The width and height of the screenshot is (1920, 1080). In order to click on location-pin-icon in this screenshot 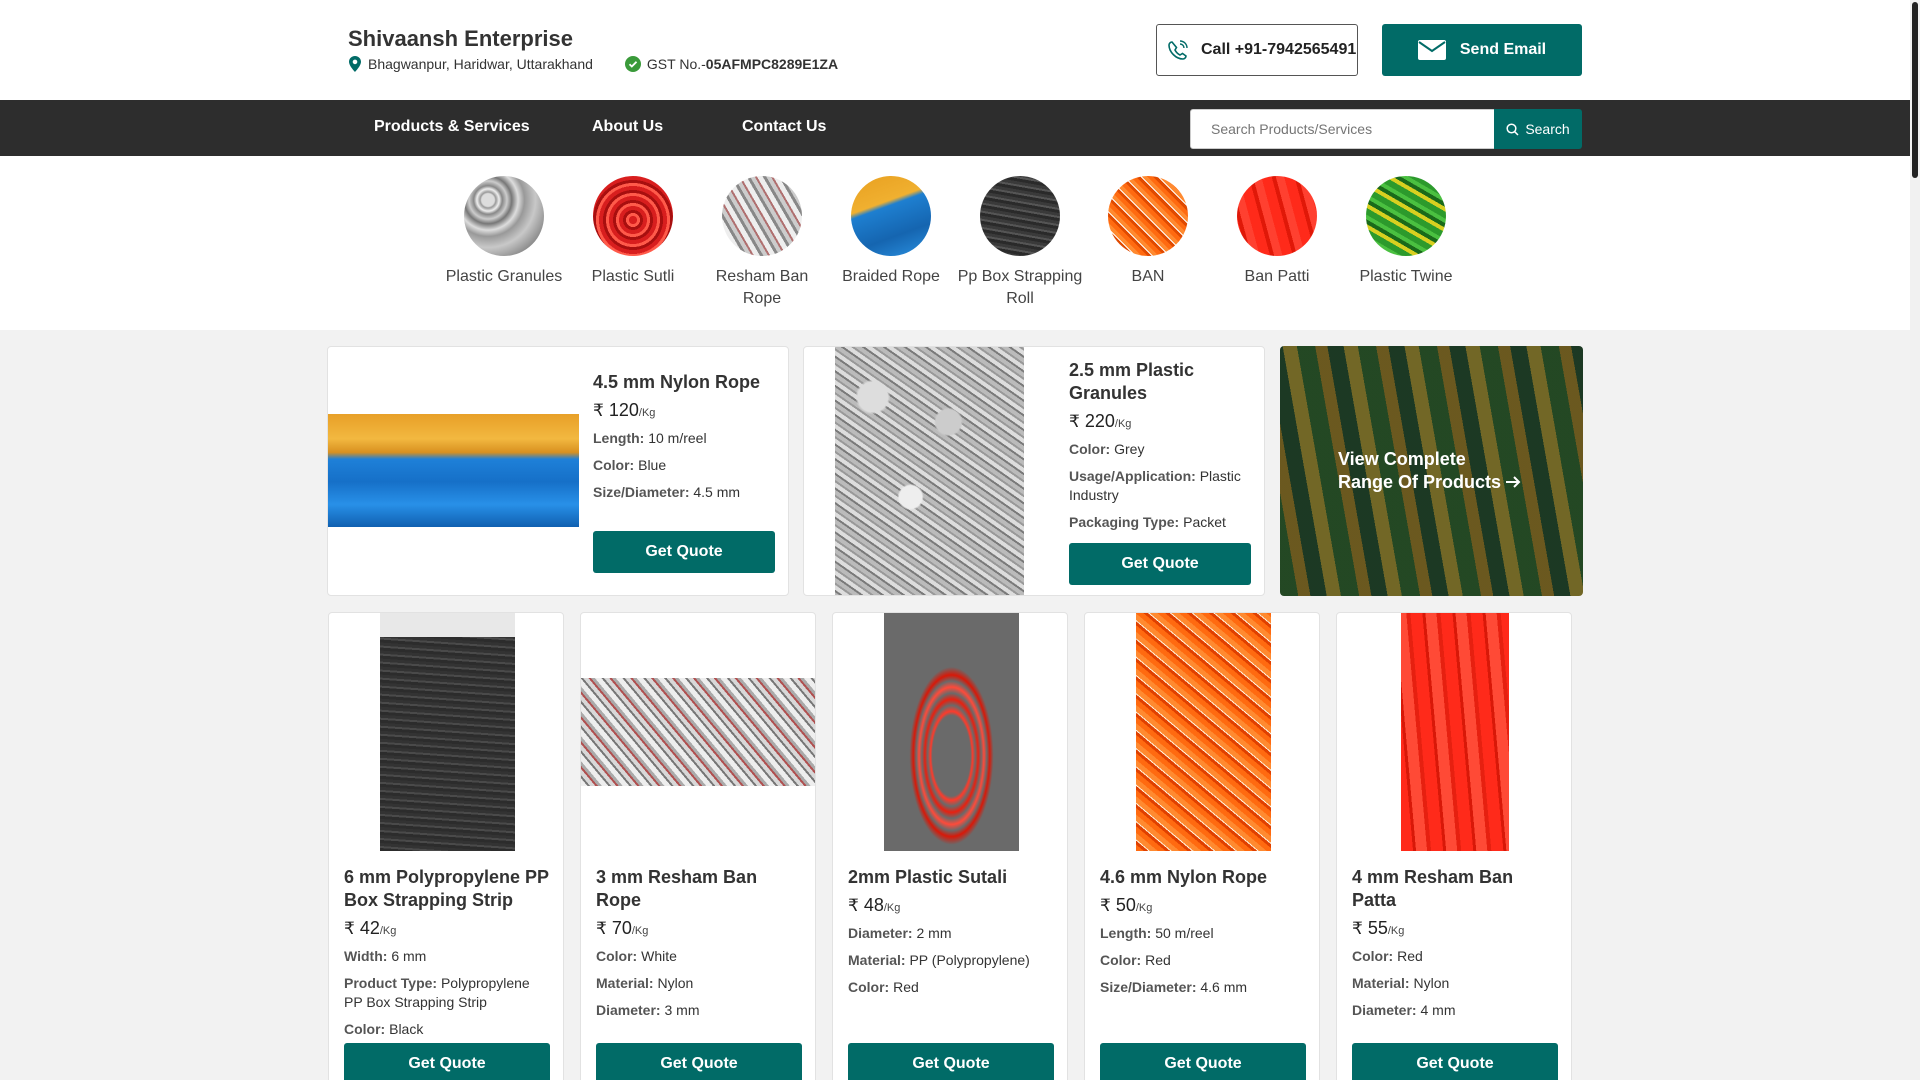, I will do `click(355, 64)`.